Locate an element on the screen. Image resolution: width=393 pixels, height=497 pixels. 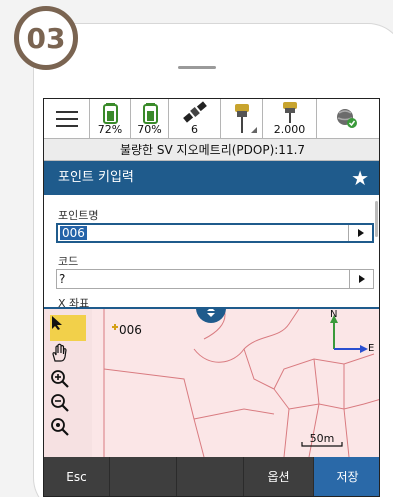
pdop-warning: 불량한 SV 지오메트리(PDOP):11.7 is located at coordinates (211, 150).